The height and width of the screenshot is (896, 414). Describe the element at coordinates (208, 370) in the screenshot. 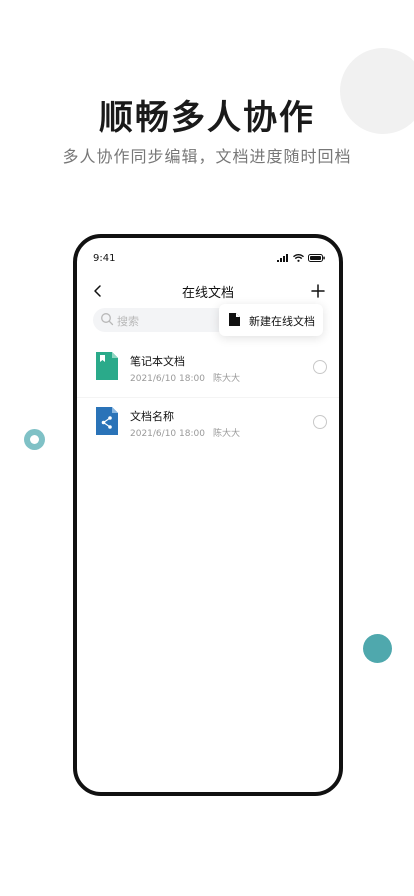

I see `document-list-item: 笔记本文档 2021/6/10 18:00 陈大大` at that location.